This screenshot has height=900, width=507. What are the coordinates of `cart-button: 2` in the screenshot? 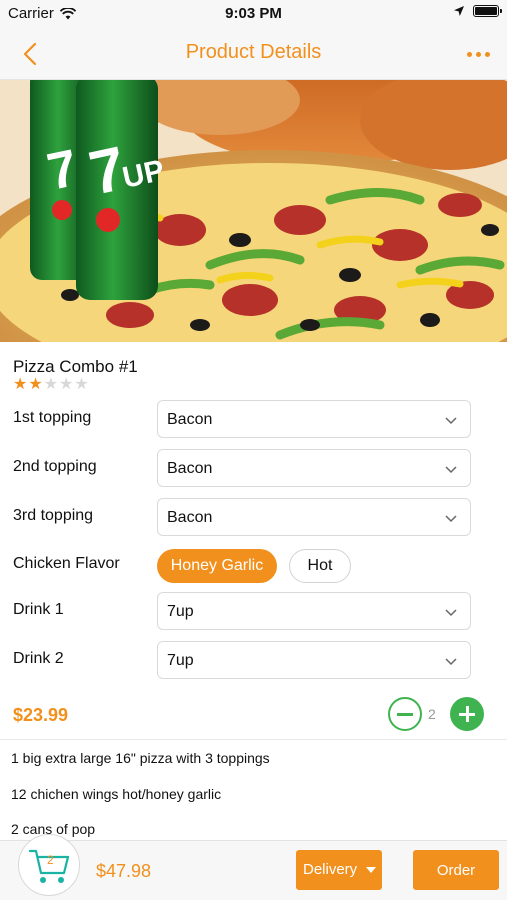 It's located at (49, 865).